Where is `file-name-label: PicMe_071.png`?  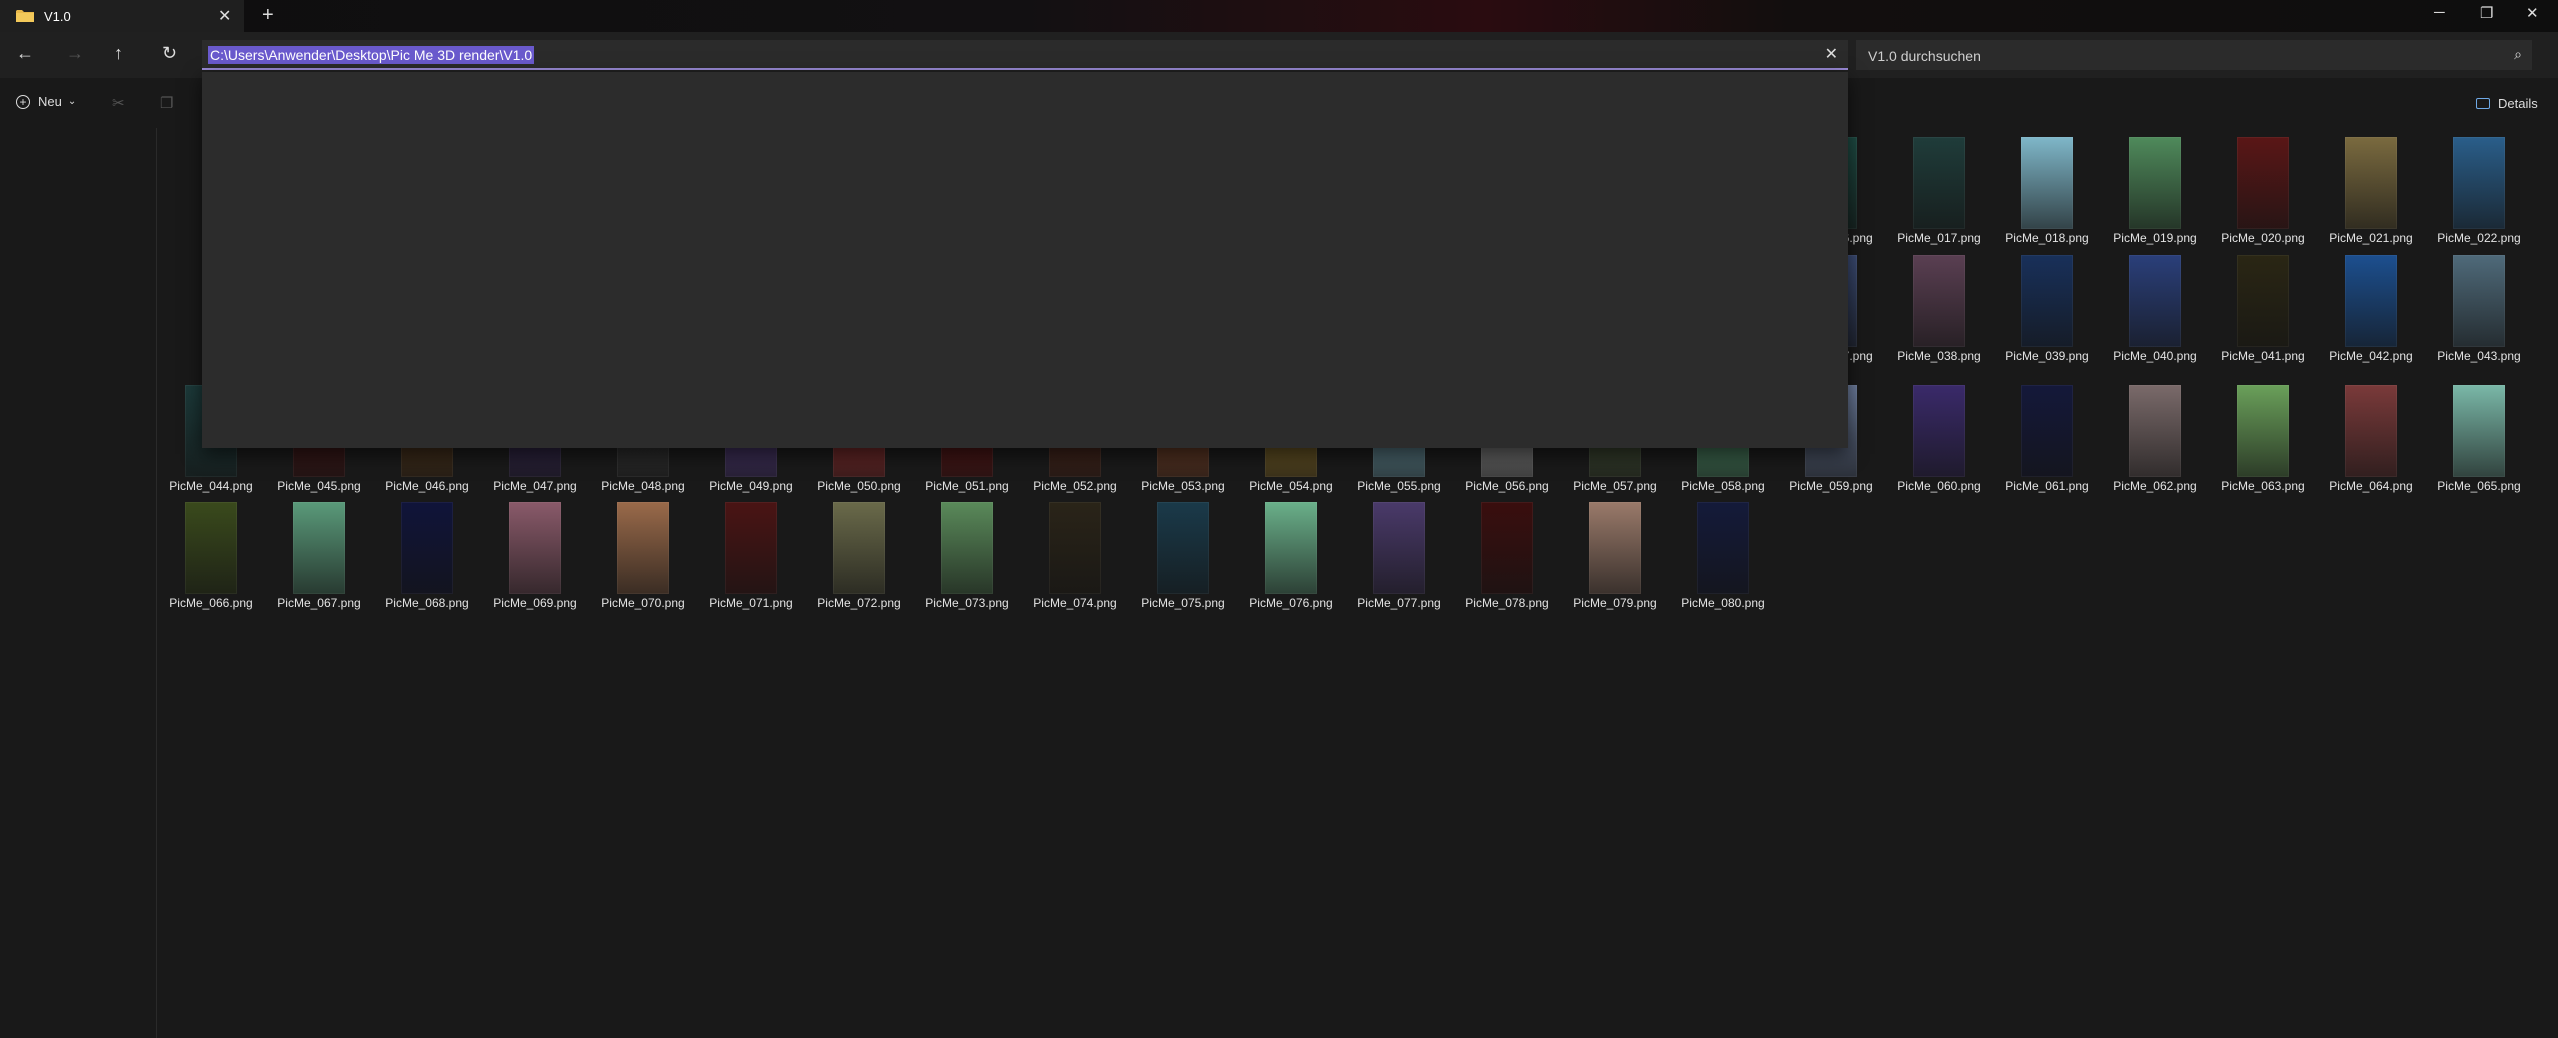
file-name-label: PicMe_071.png is located at coordinates (751, 603).